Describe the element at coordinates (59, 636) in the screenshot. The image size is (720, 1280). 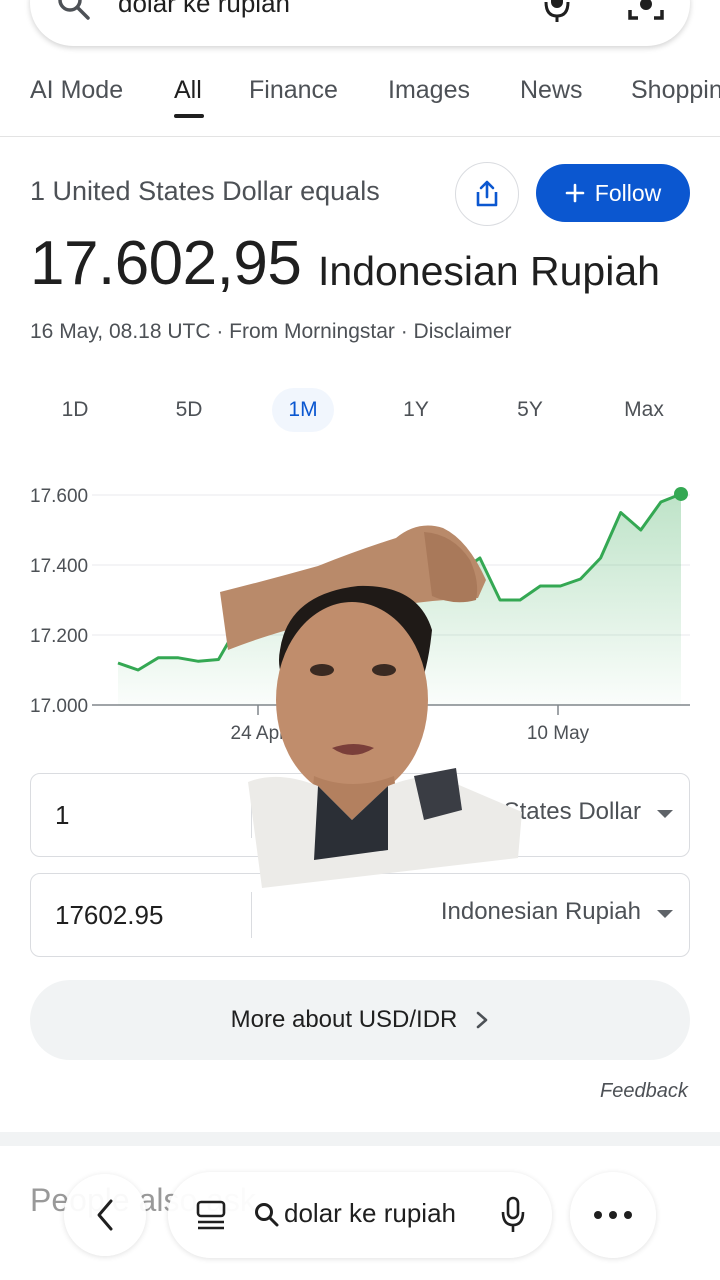
I see `chart-ytick-label: 17.200` at that location.